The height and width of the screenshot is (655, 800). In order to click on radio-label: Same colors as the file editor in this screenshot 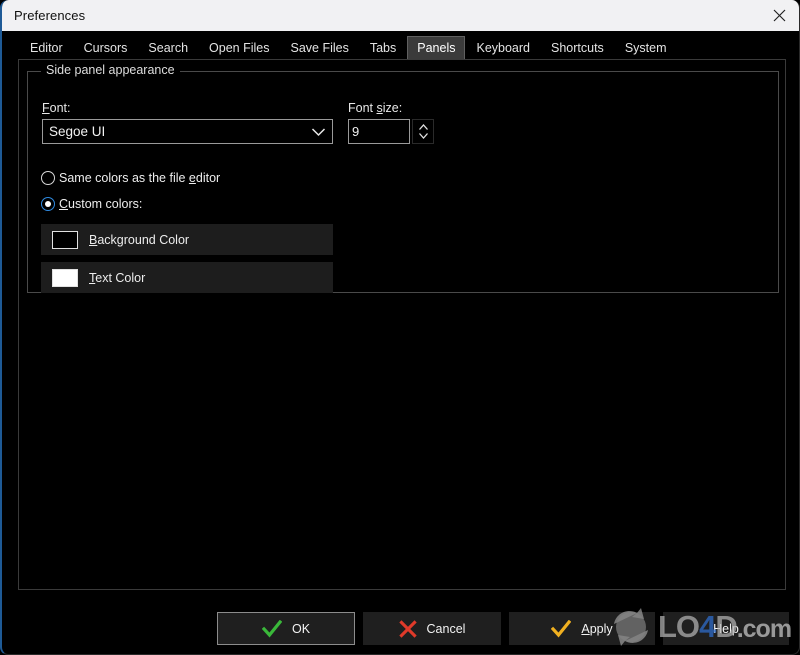, I will do `click(140, 178)`.